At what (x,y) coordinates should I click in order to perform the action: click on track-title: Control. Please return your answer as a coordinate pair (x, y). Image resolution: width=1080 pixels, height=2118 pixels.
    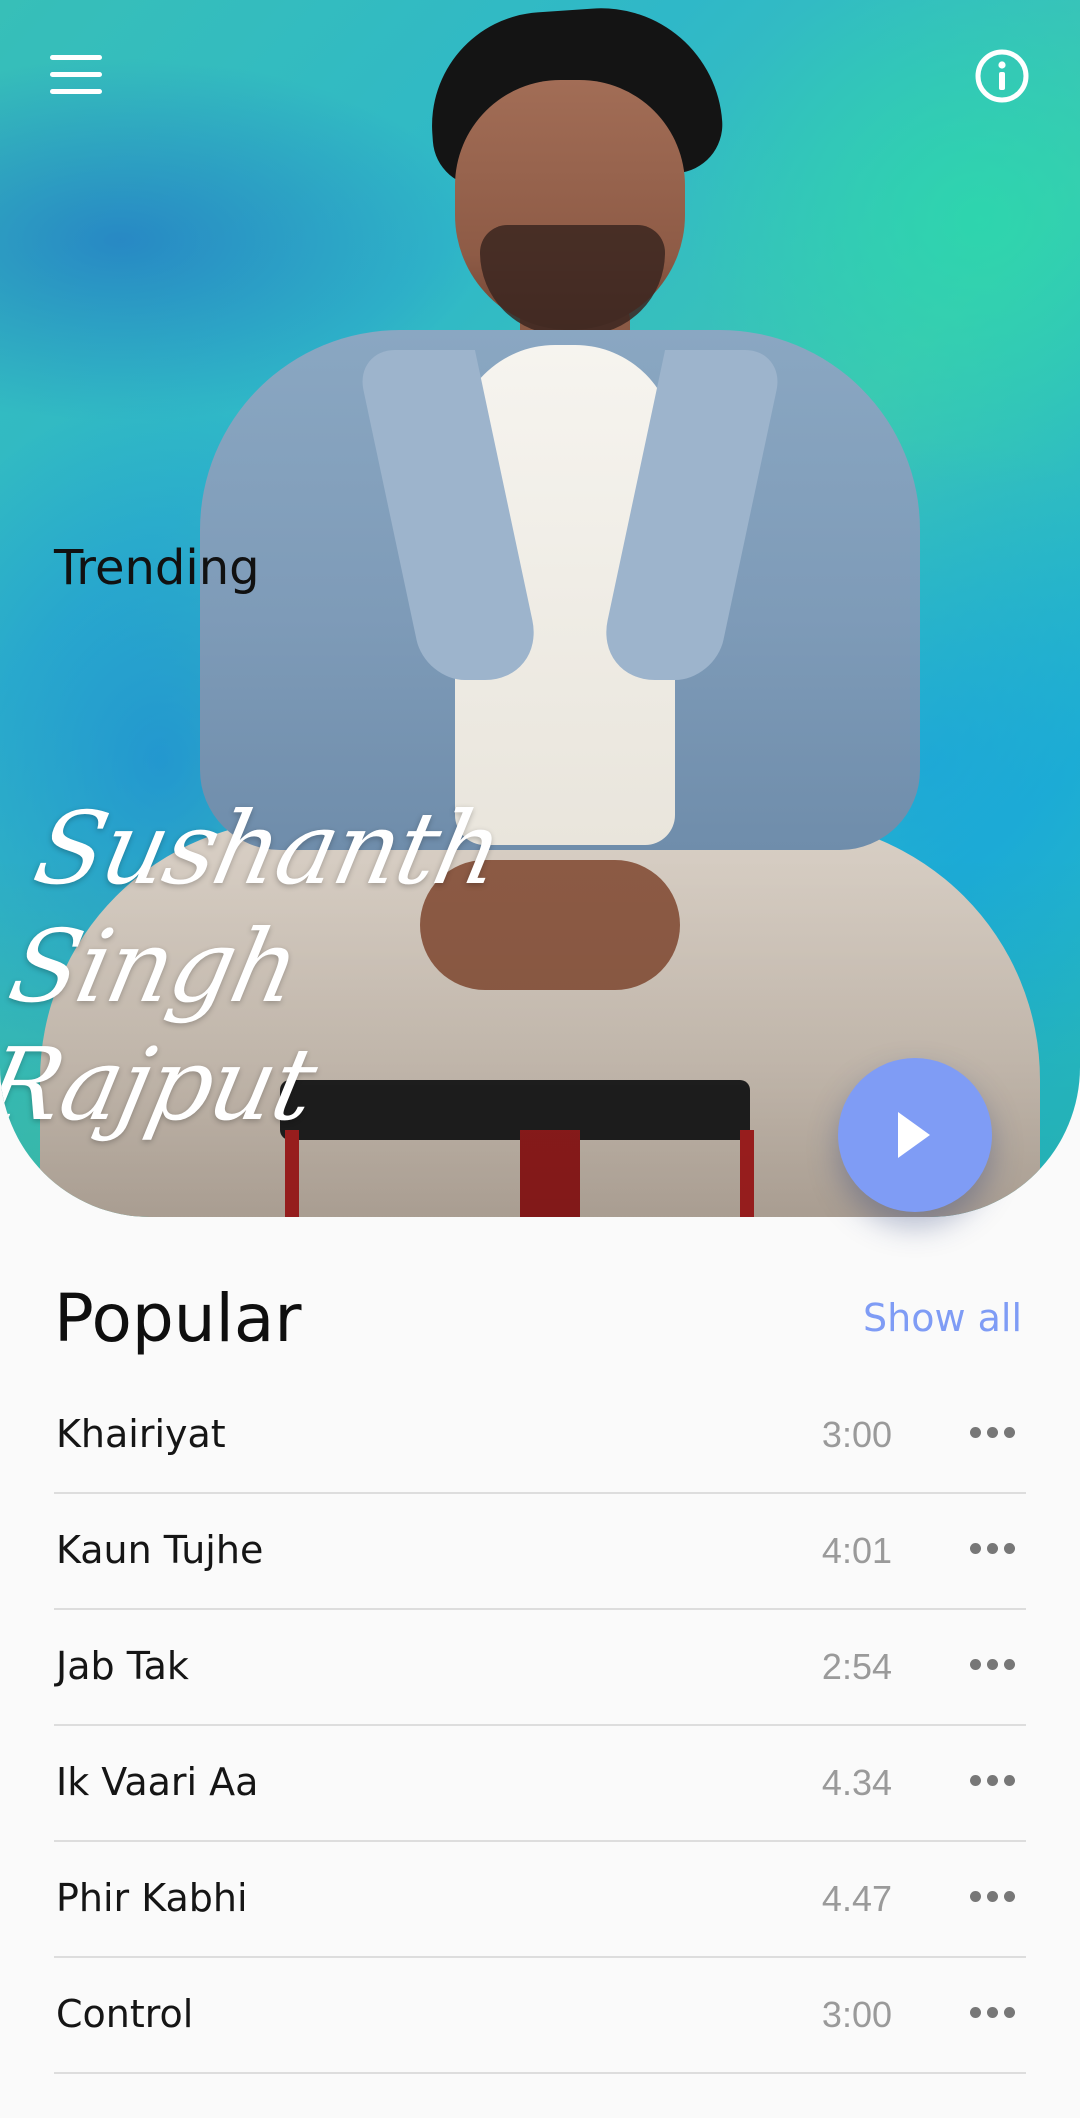
    Looking at the image, I should click on (125, 2014).